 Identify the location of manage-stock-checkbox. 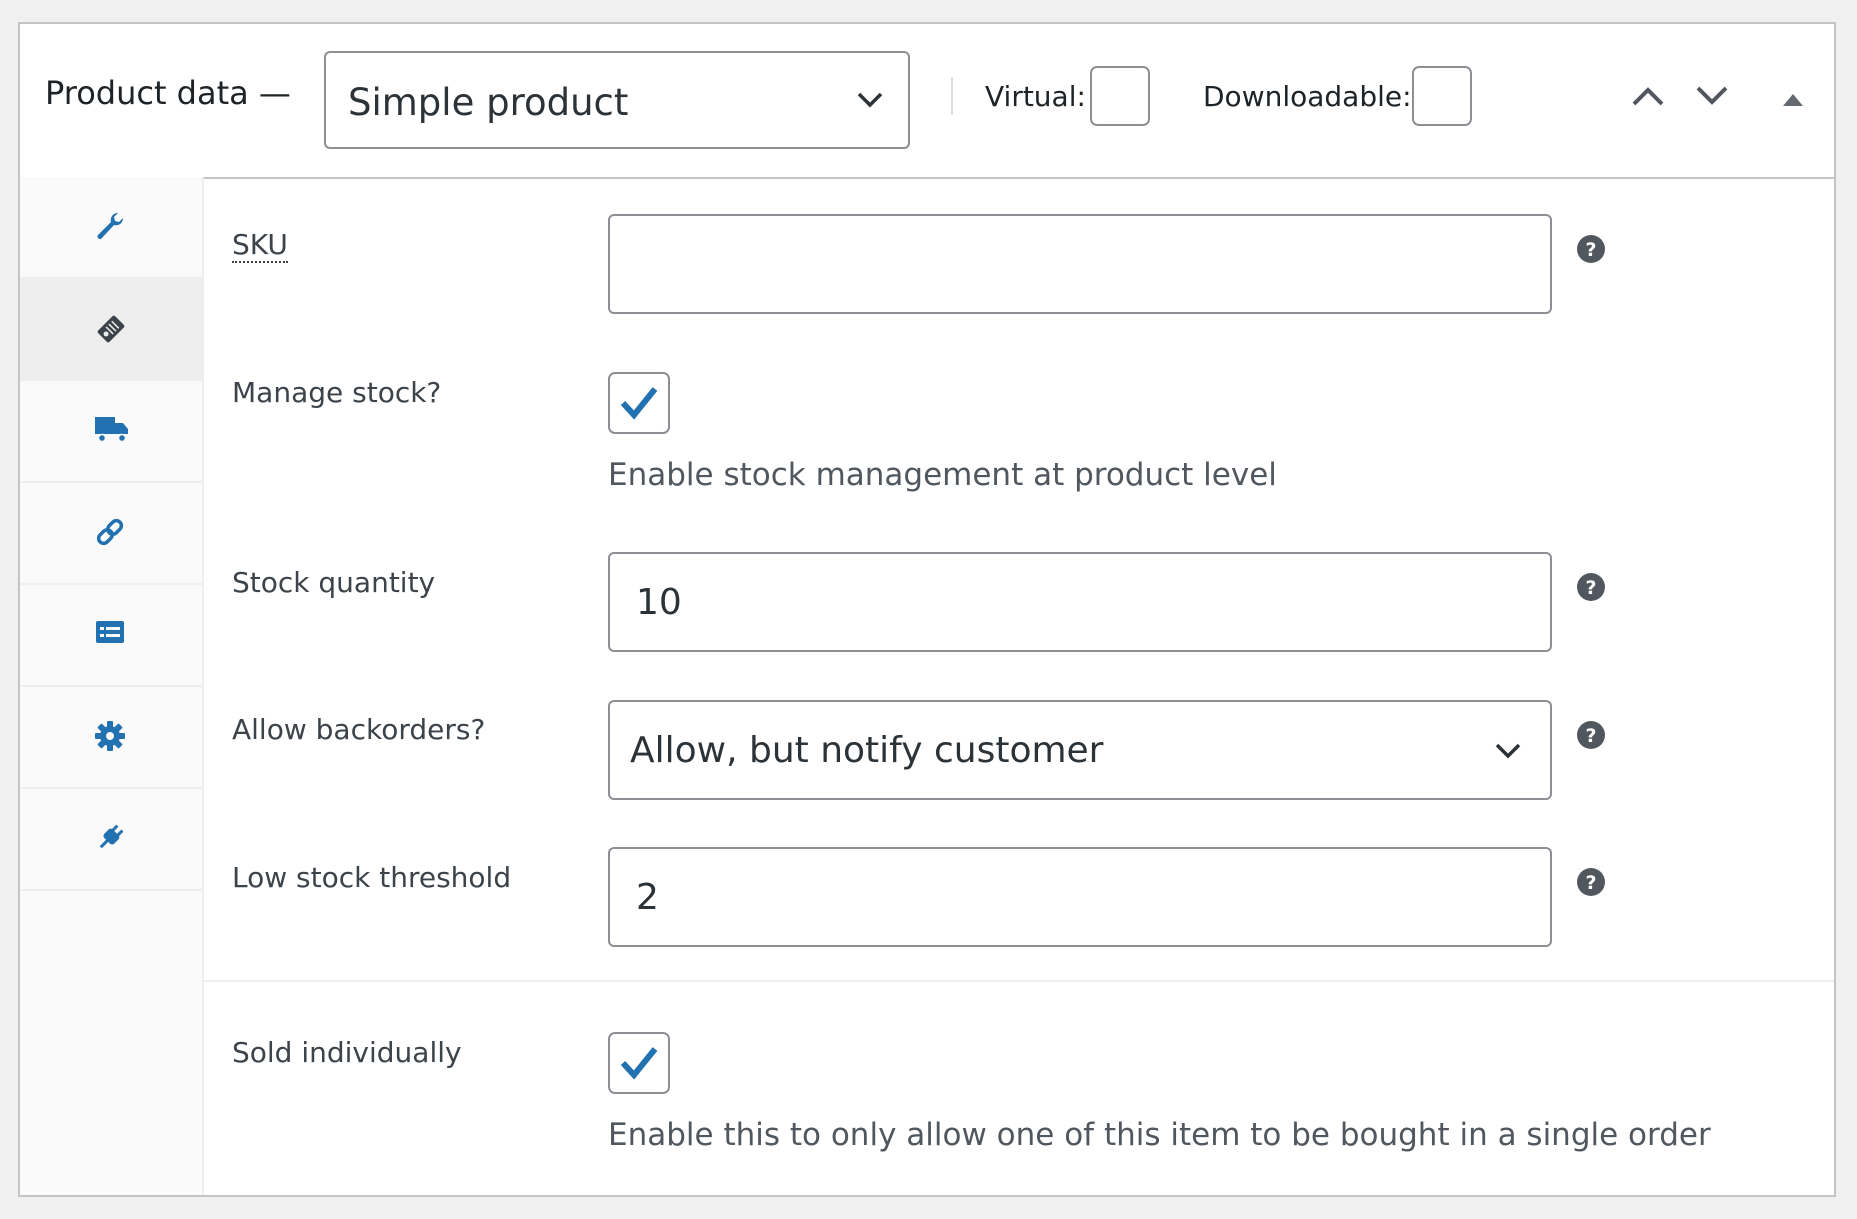
(639, 403).